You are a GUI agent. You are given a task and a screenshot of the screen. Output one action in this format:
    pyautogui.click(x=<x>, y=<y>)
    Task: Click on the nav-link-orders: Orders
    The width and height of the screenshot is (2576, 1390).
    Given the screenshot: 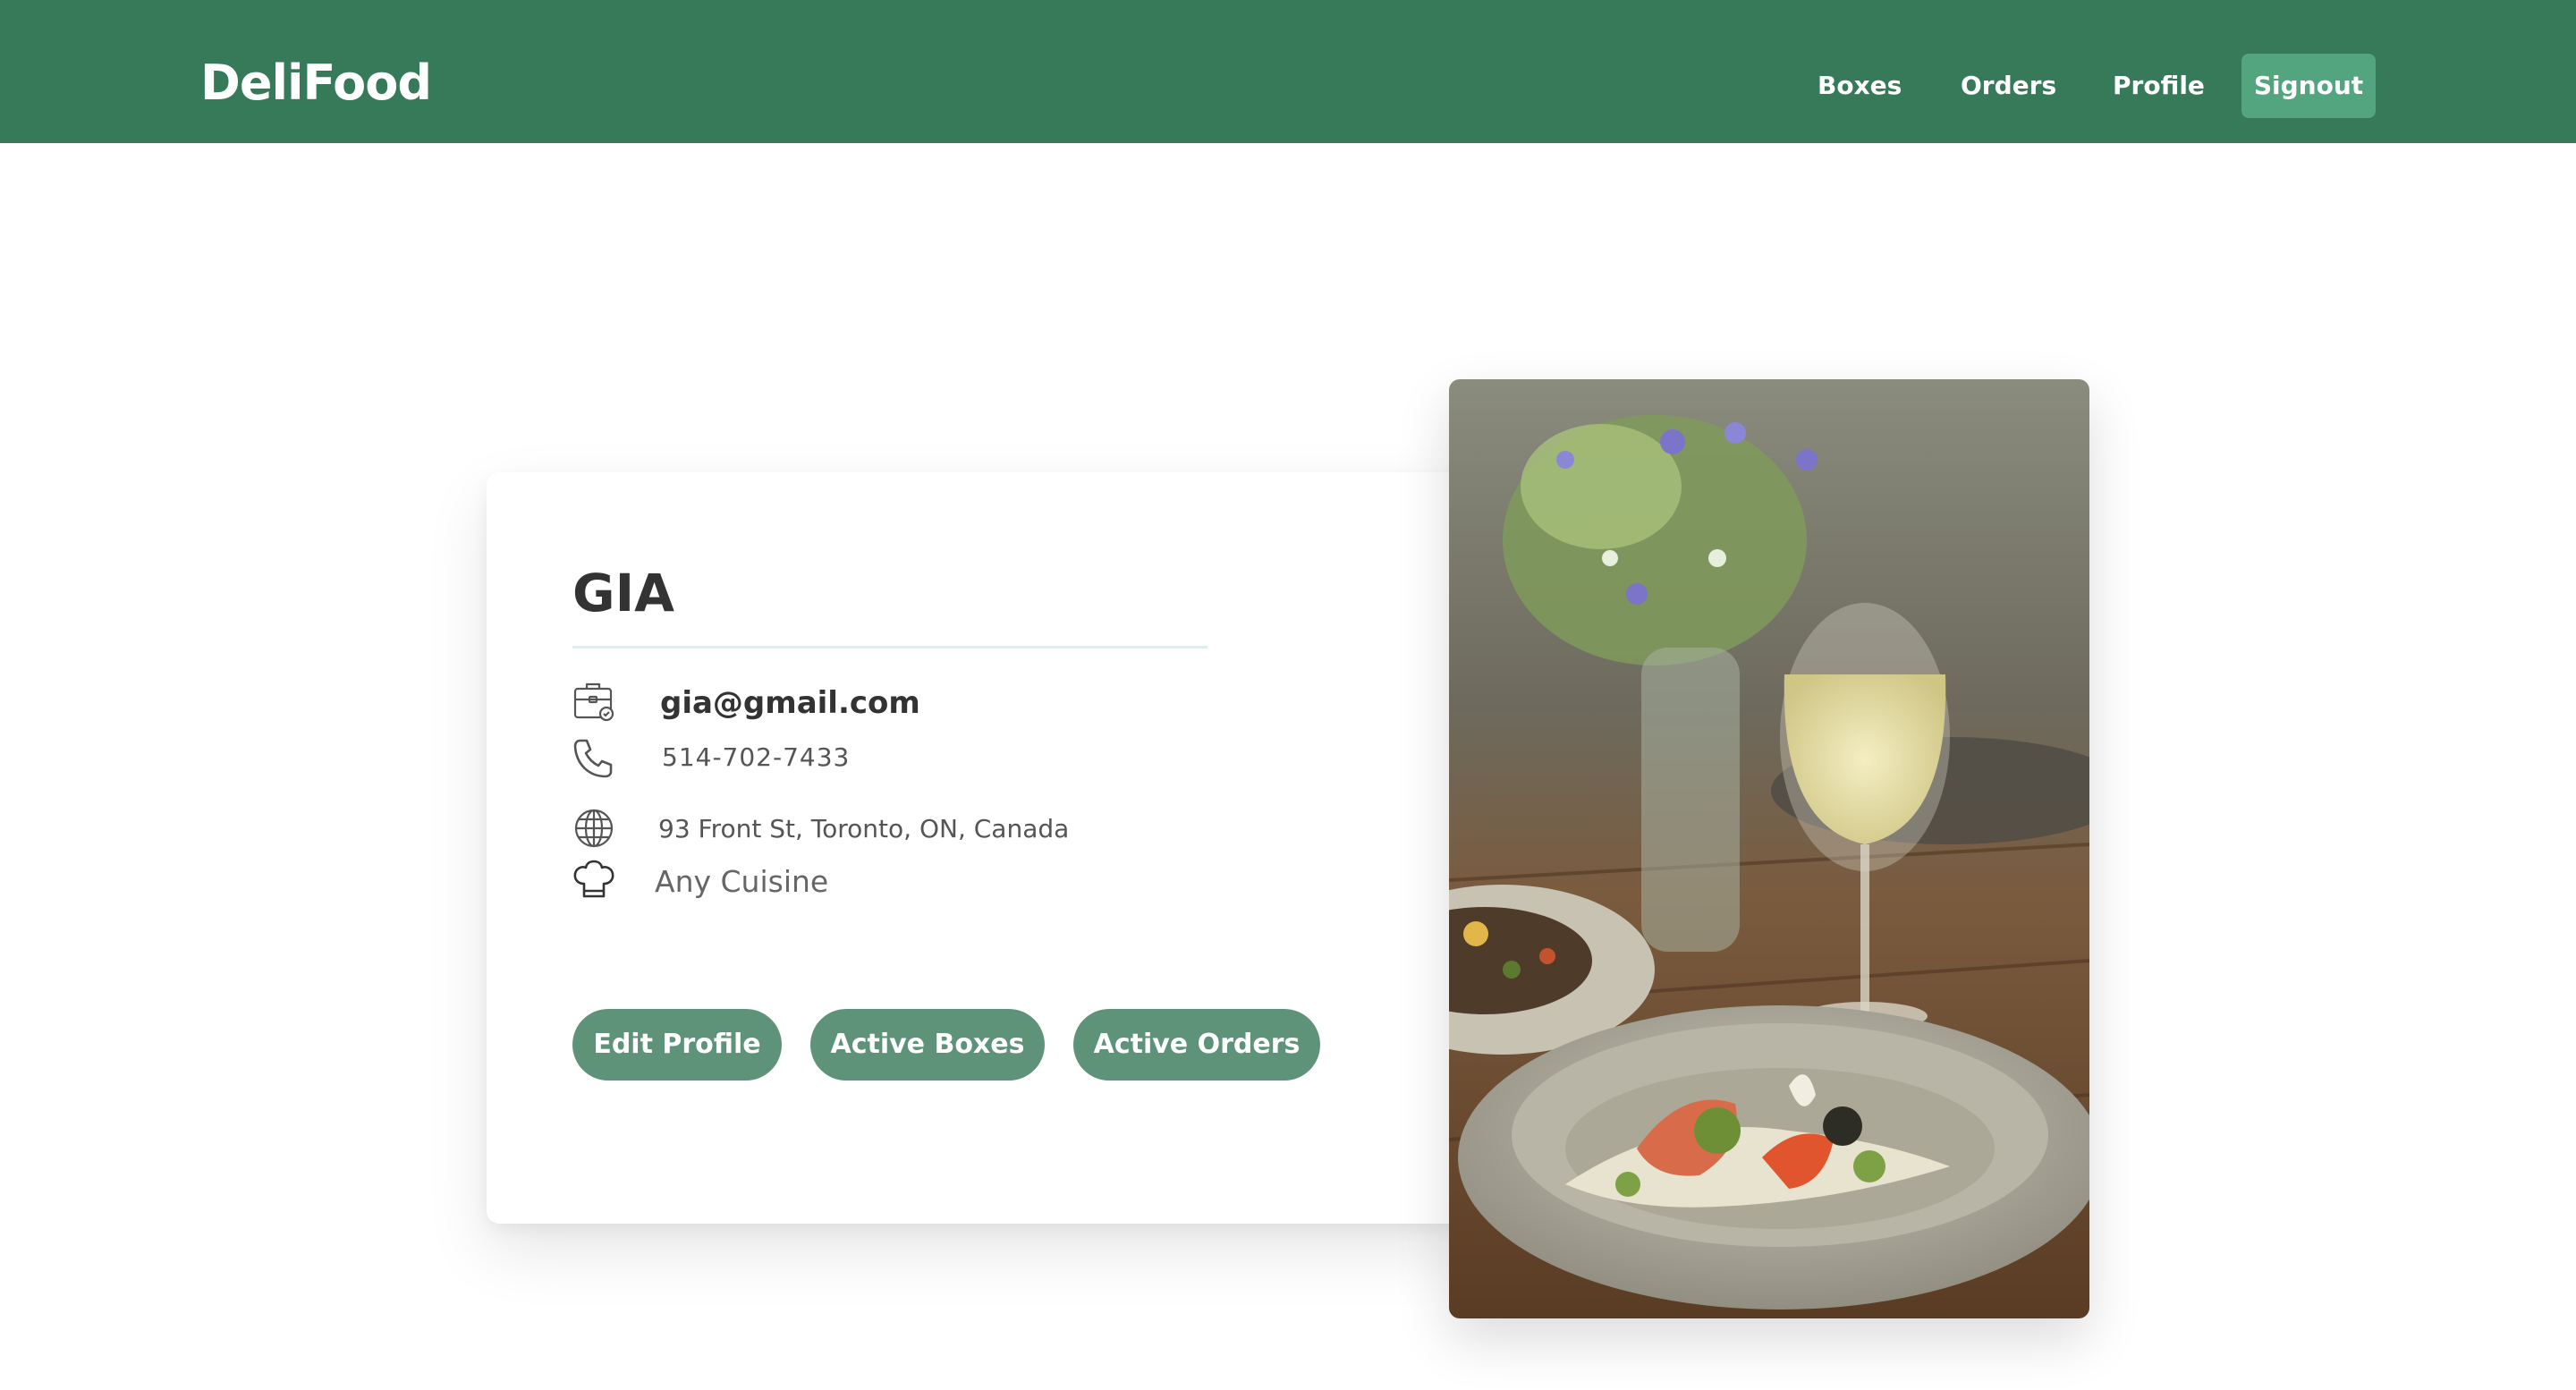 What is the action you would take?
    pyautogui.click(x=2008, y=86)
    